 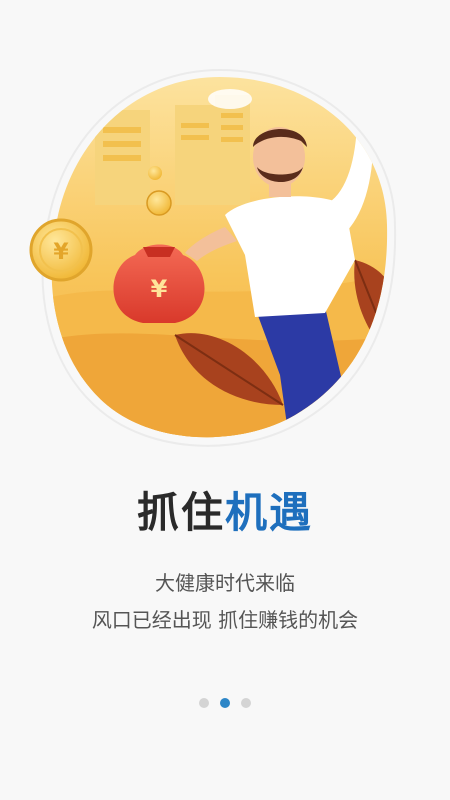 I want to click on subtitle-line-2: 风口已经出现 抓住赚钱的机会, so click(x=225, y=620).